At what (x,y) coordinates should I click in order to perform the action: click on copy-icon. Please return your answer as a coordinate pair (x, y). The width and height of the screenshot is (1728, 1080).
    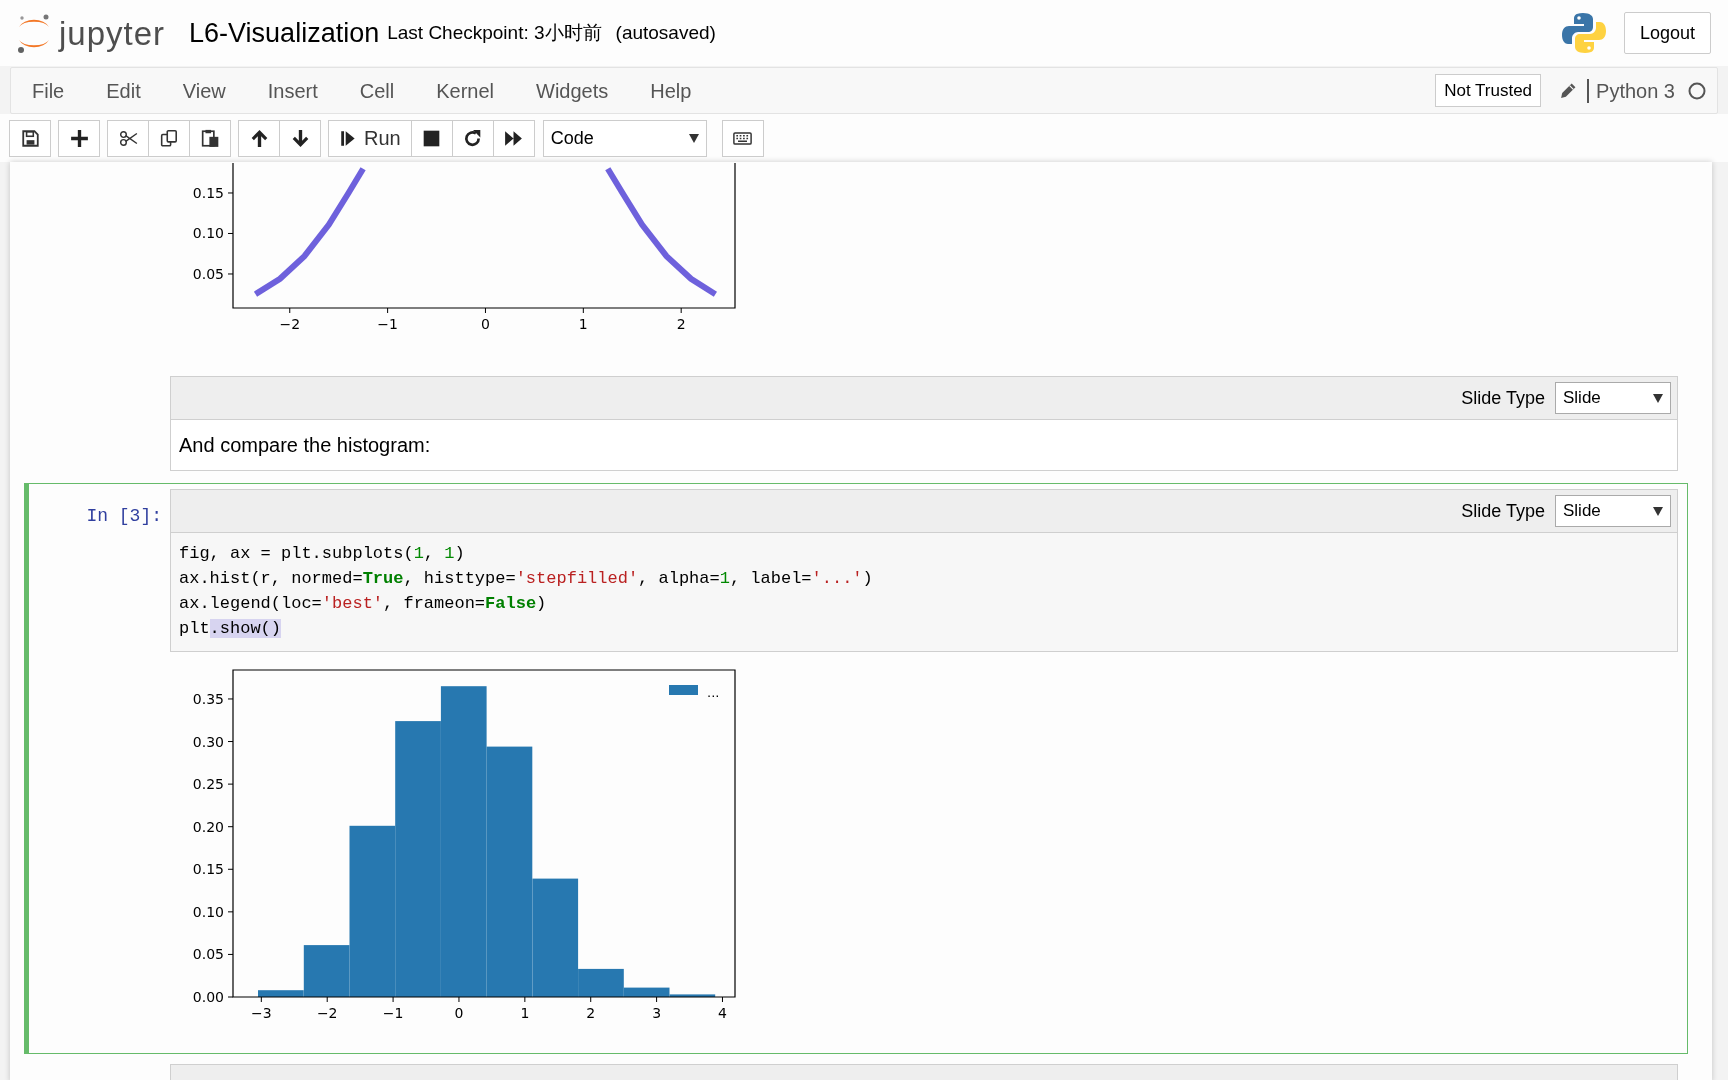
    Looking at the image, I should click on (169, 138).